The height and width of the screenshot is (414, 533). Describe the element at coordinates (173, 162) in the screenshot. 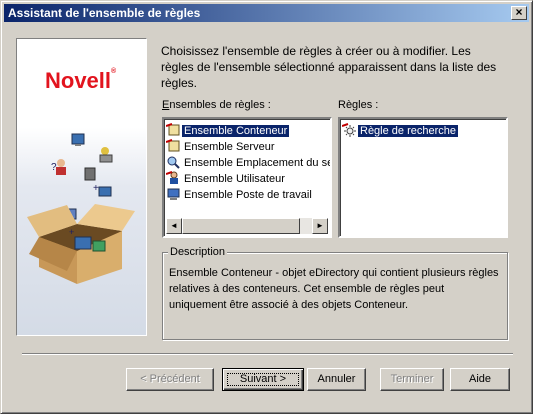

I see `search-location-ruleset-icon` at that location.